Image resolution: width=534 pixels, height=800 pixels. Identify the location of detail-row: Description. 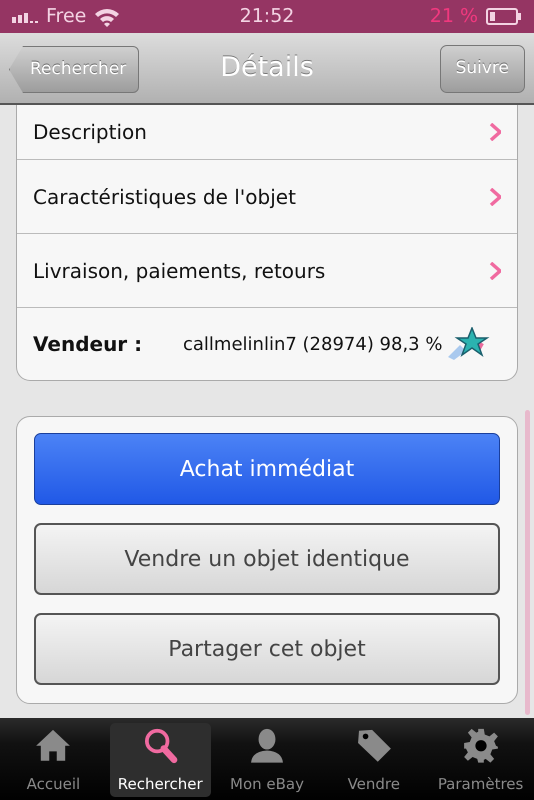
(267, 132).